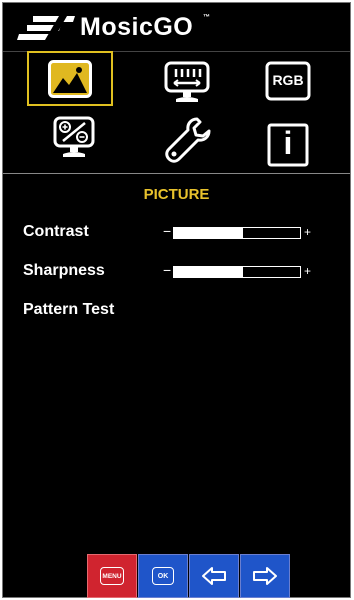 Image resolution: width=354 pixels, height=600 pixels. I want to click on wrench-icon, so click(188, 140).